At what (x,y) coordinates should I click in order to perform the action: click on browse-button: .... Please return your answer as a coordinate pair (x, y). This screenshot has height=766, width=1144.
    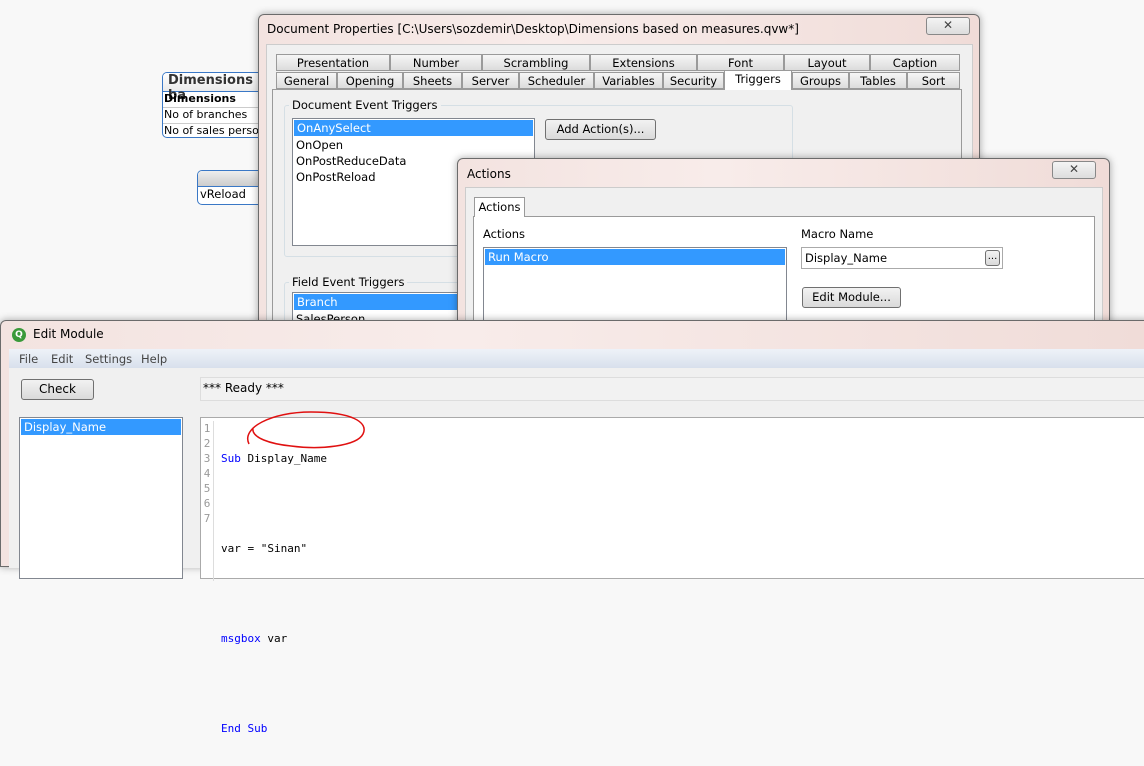
    Looking at the image, I should click on (992, 258).